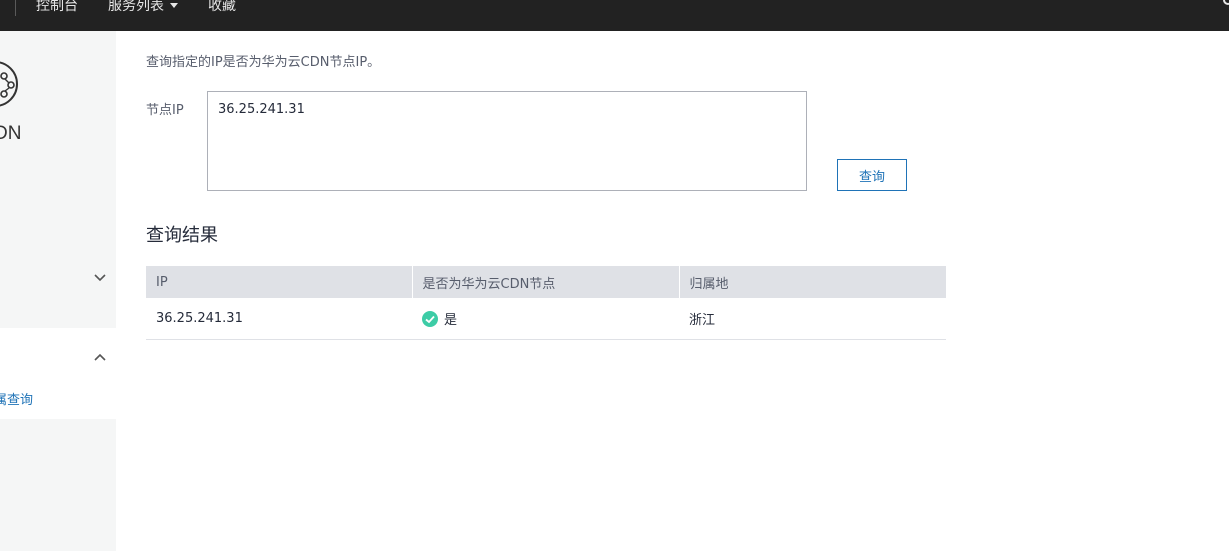 Image resolution: width=1229 pixels, height=551 pixels. I want to click on cell-is-cdn: 是, so click(545, 319).